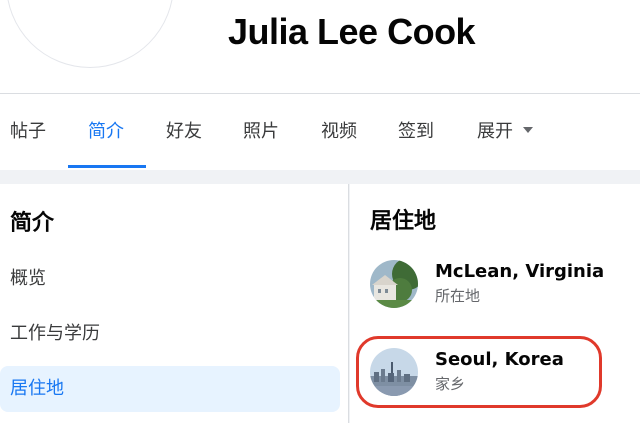 This screenshot has width=640, height=423. I want to click on nav-item-work-education: 工作与学历, so click(170, 334).